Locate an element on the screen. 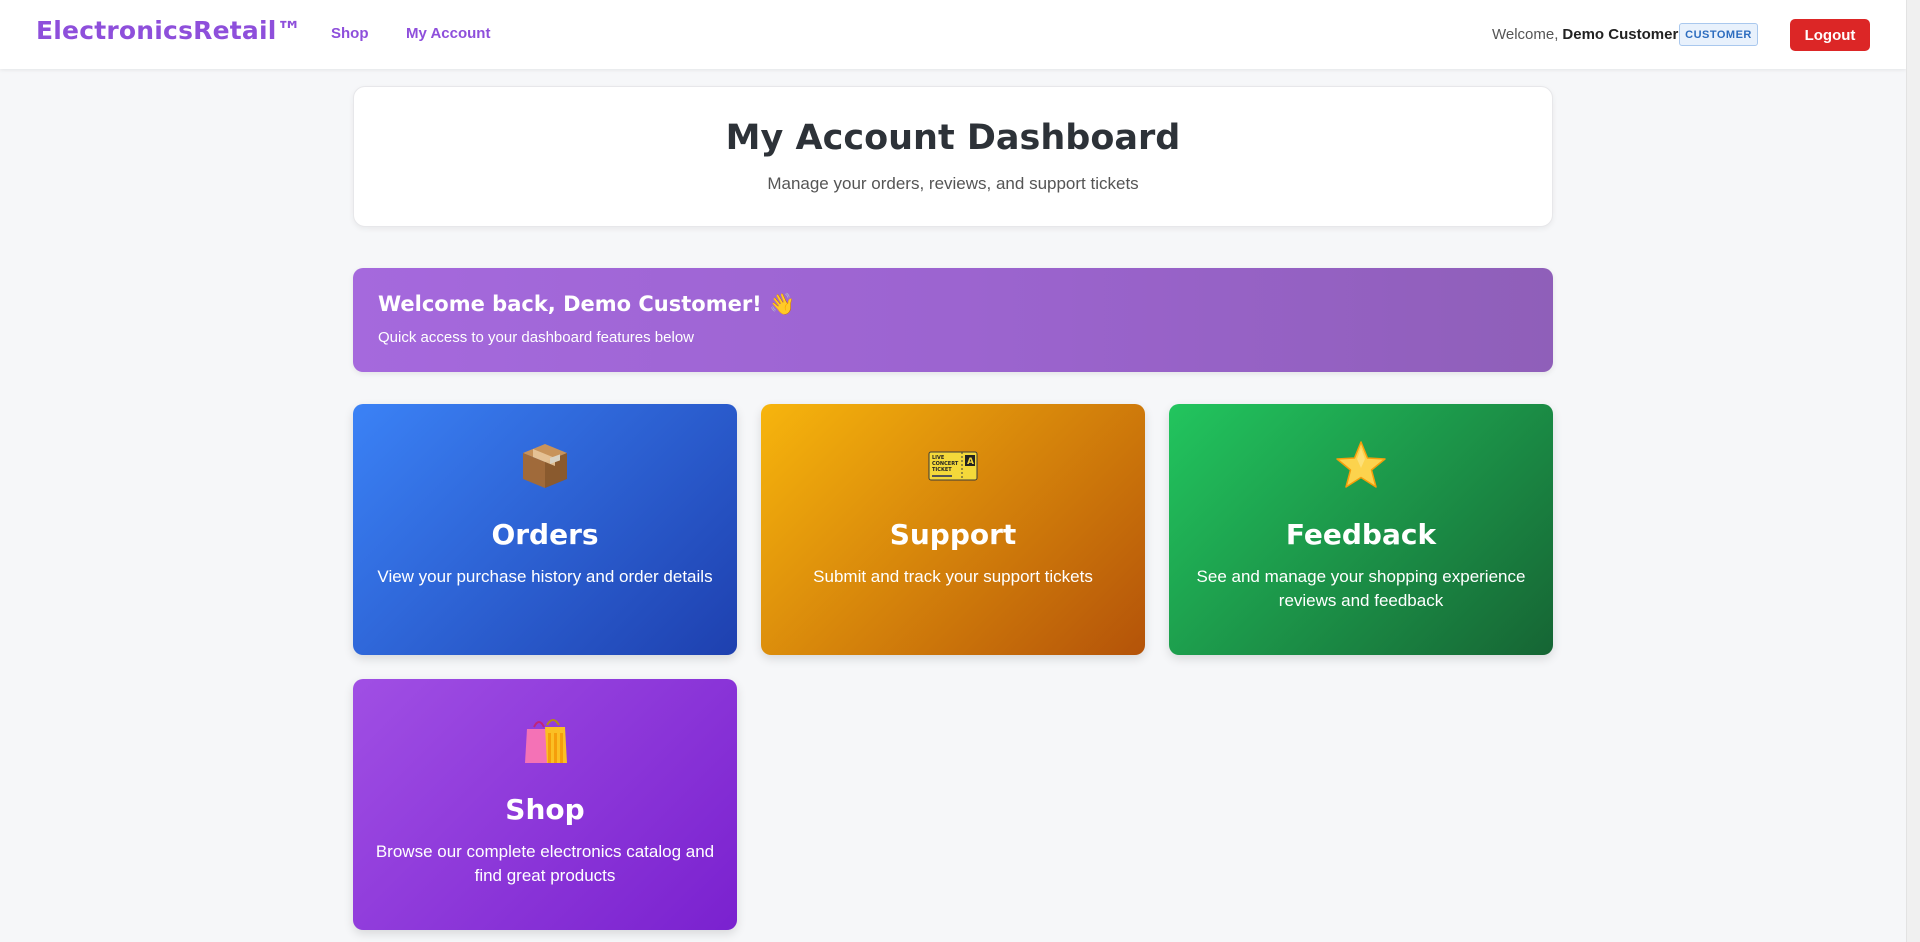 The height and width of the screenshot is (942, 1920). page-scrollbar is located at coordinates (1913, 471).